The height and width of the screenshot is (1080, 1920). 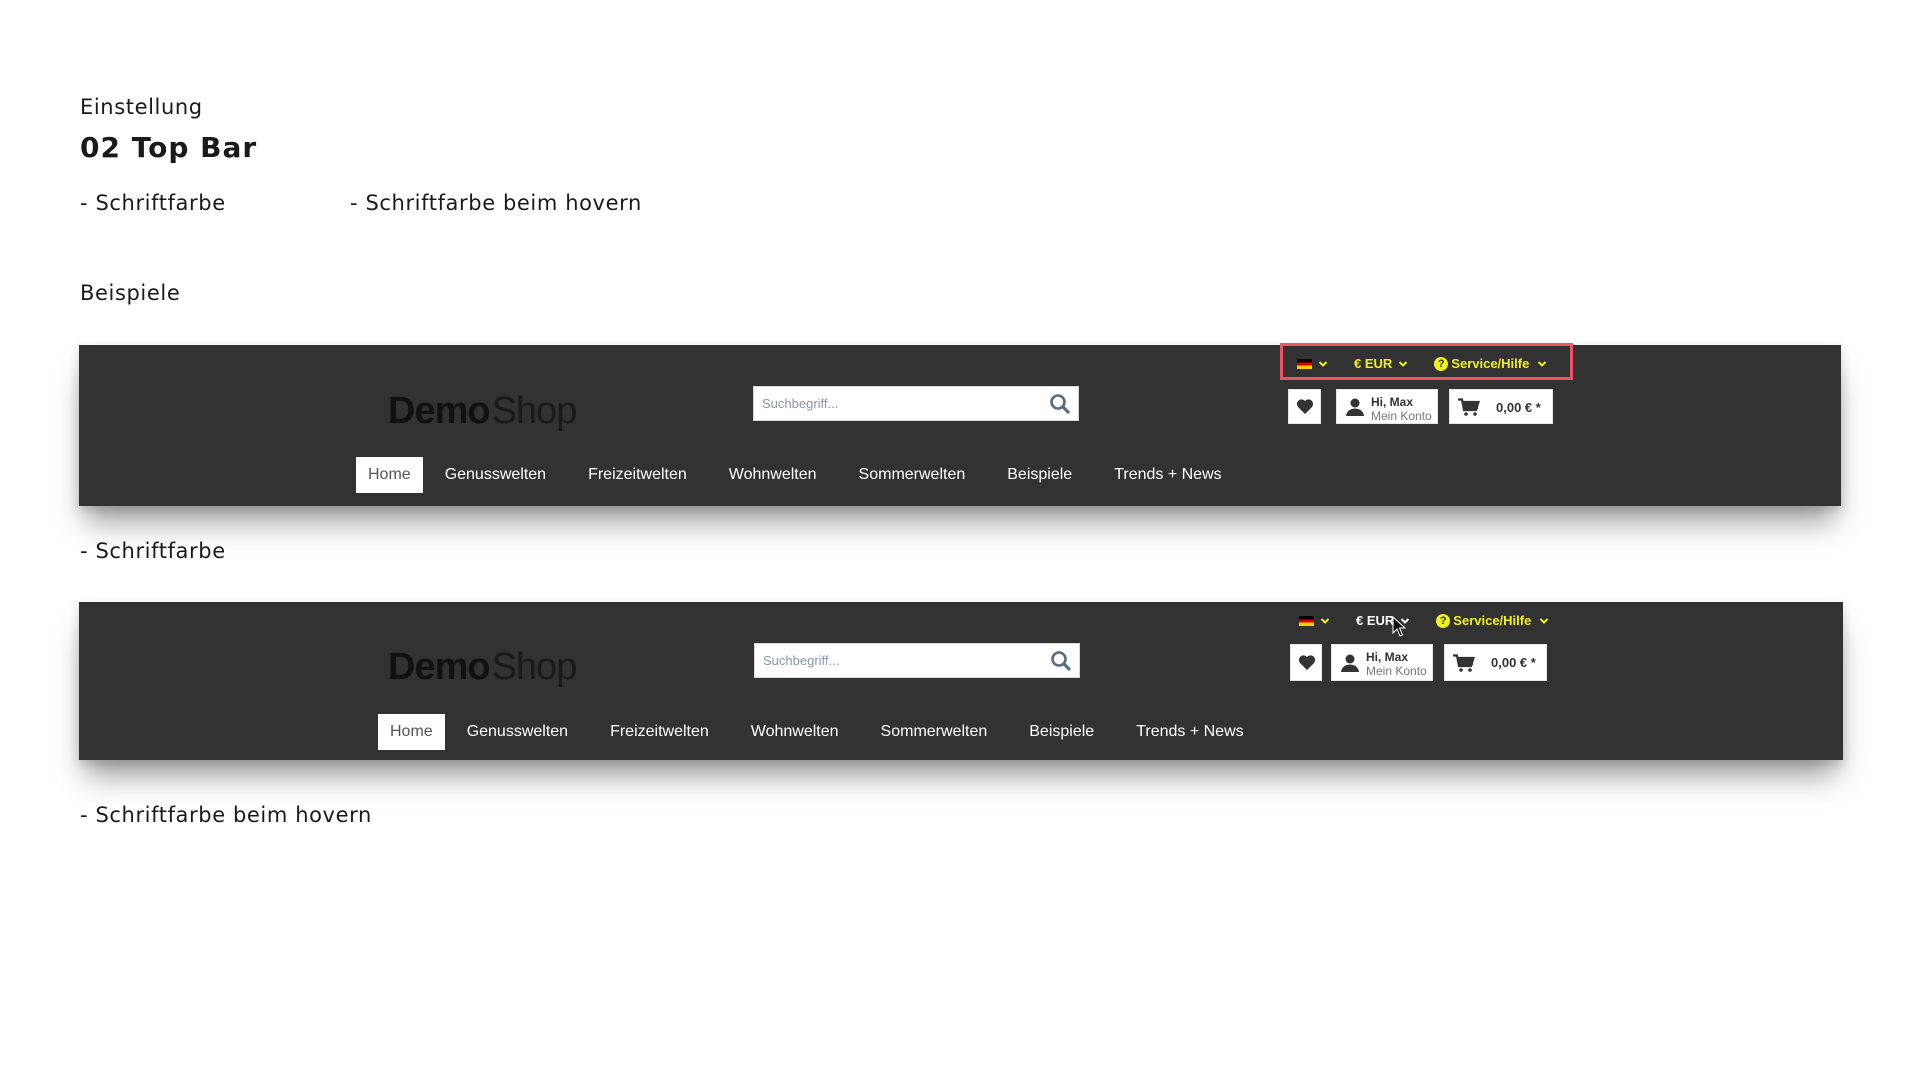 What do you see at coordinates (153, 203) in the screenshot?
I see `setting-font-color: - Schriftfarbe` at bounding box center [153, 203].